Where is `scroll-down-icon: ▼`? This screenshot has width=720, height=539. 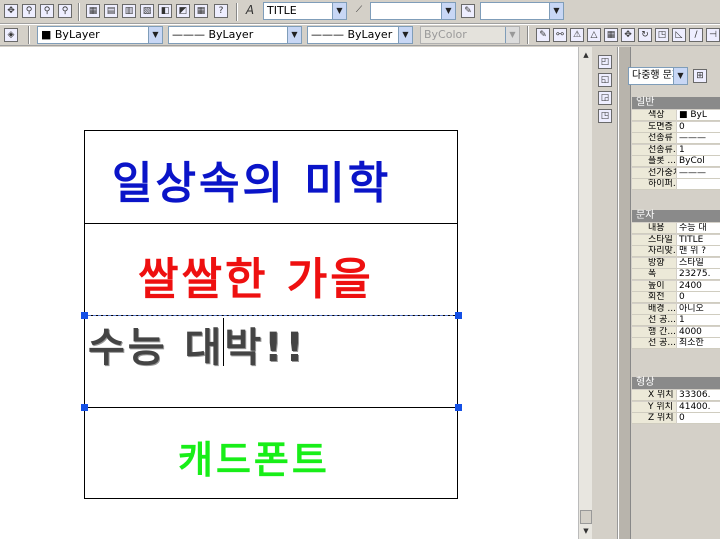
scroll-down-icon: ▼ is located at coordinates (586, 531).